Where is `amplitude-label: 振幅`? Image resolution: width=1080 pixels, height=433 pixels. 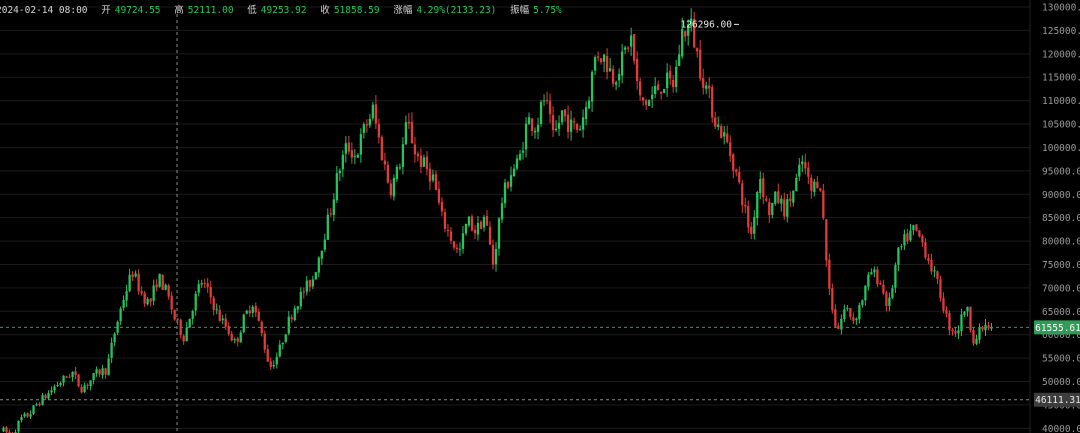 amplitude-label: 振幅 is located at coordinates (520, 10).